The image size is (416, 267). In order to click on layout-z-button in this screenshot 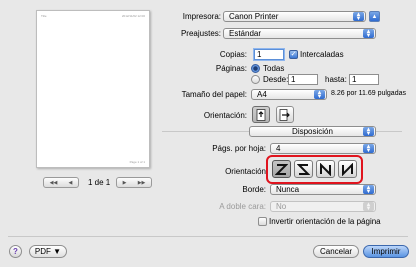, I will do `click(281, 169)`.